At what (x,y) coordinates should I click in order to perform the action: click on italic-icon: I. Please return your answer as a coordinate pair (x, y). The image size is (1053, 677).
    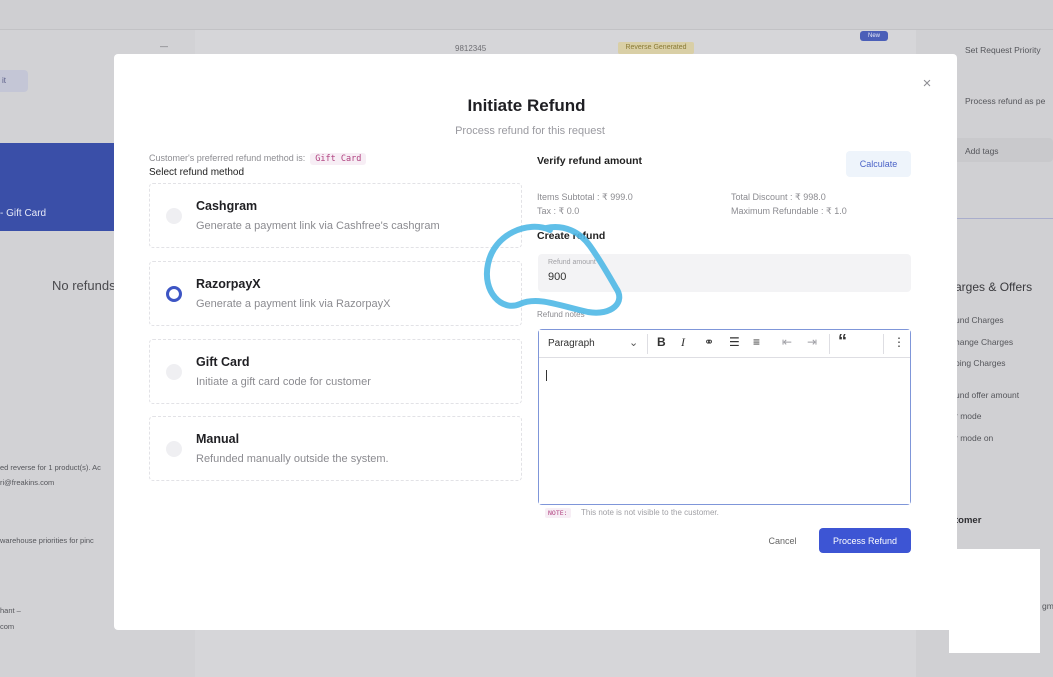
    Looking at the image, I should click on (683, 342).